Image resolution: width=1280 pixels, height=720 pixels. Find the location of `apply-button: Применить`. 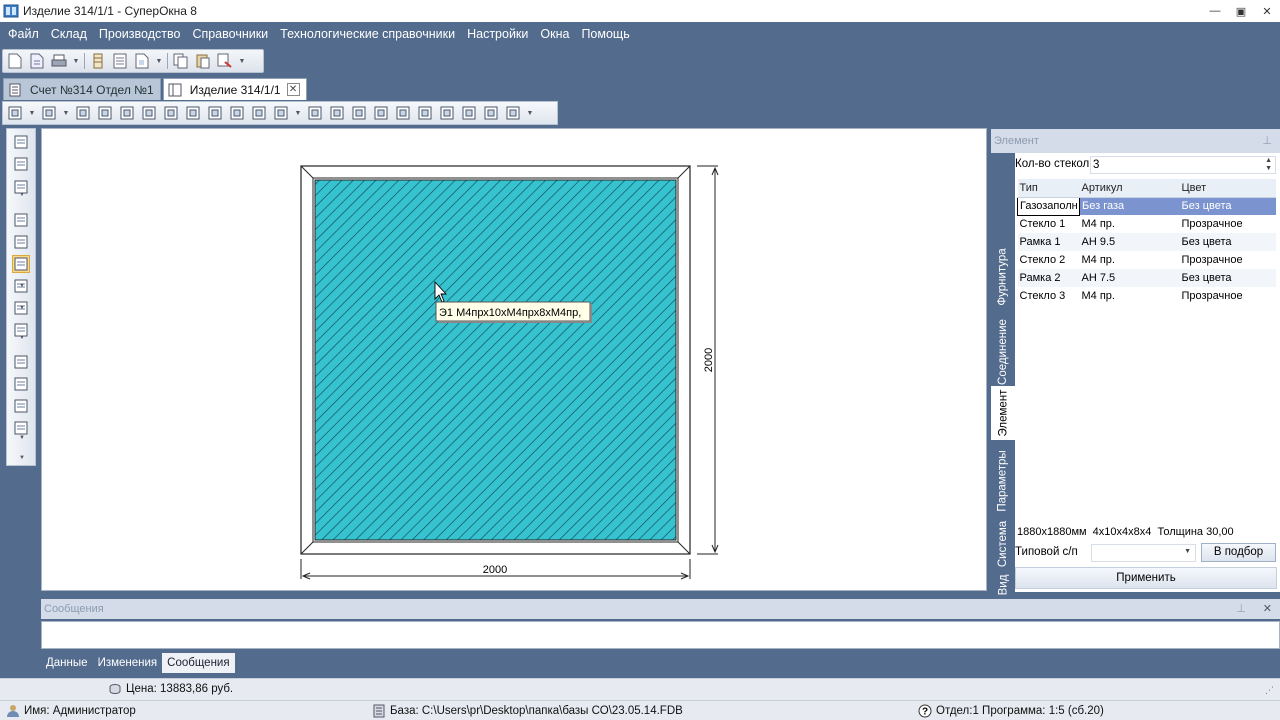

apply-button: Применить is located at coordinates (1146, 578).